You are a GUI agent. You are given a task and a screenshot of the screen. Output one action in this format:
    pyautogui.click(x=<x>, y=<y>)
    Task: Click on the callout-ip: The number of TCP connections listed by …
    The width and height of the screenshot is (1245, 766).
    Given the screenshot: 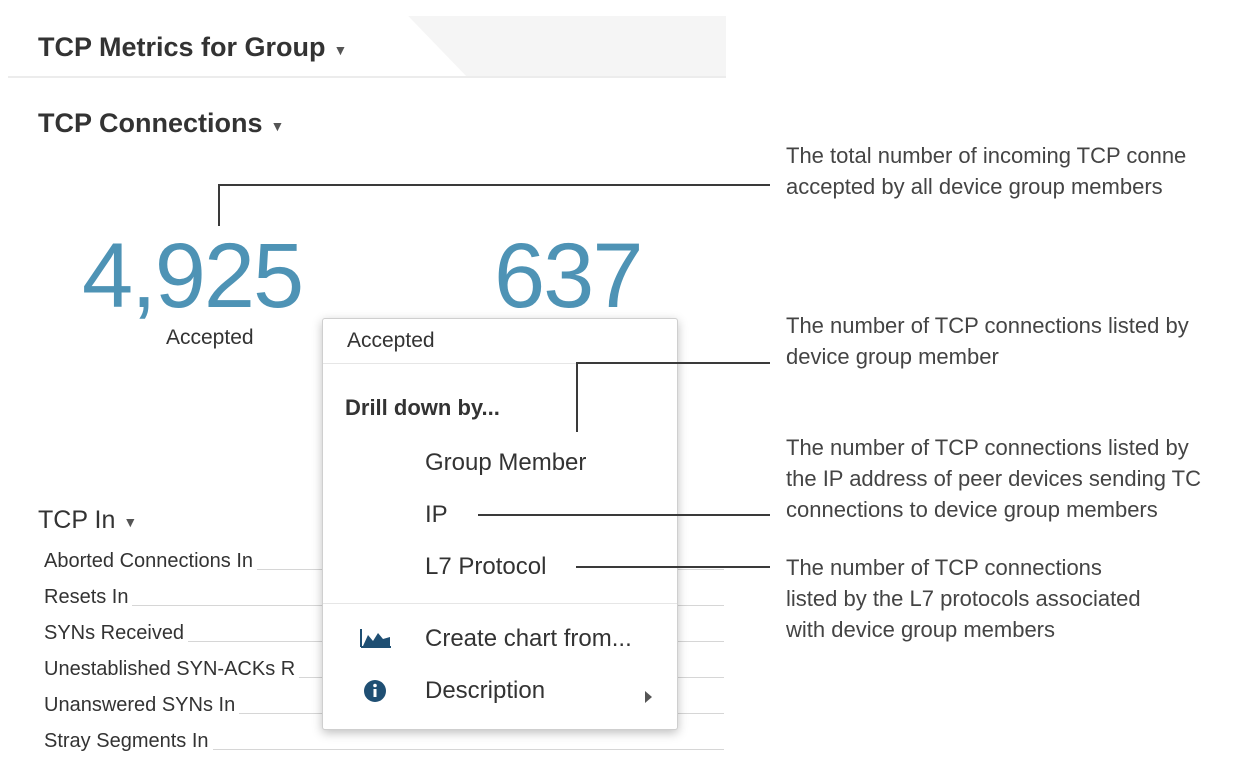 What is the action you would take?
    pyautogui.click(x=993, y=478)
    